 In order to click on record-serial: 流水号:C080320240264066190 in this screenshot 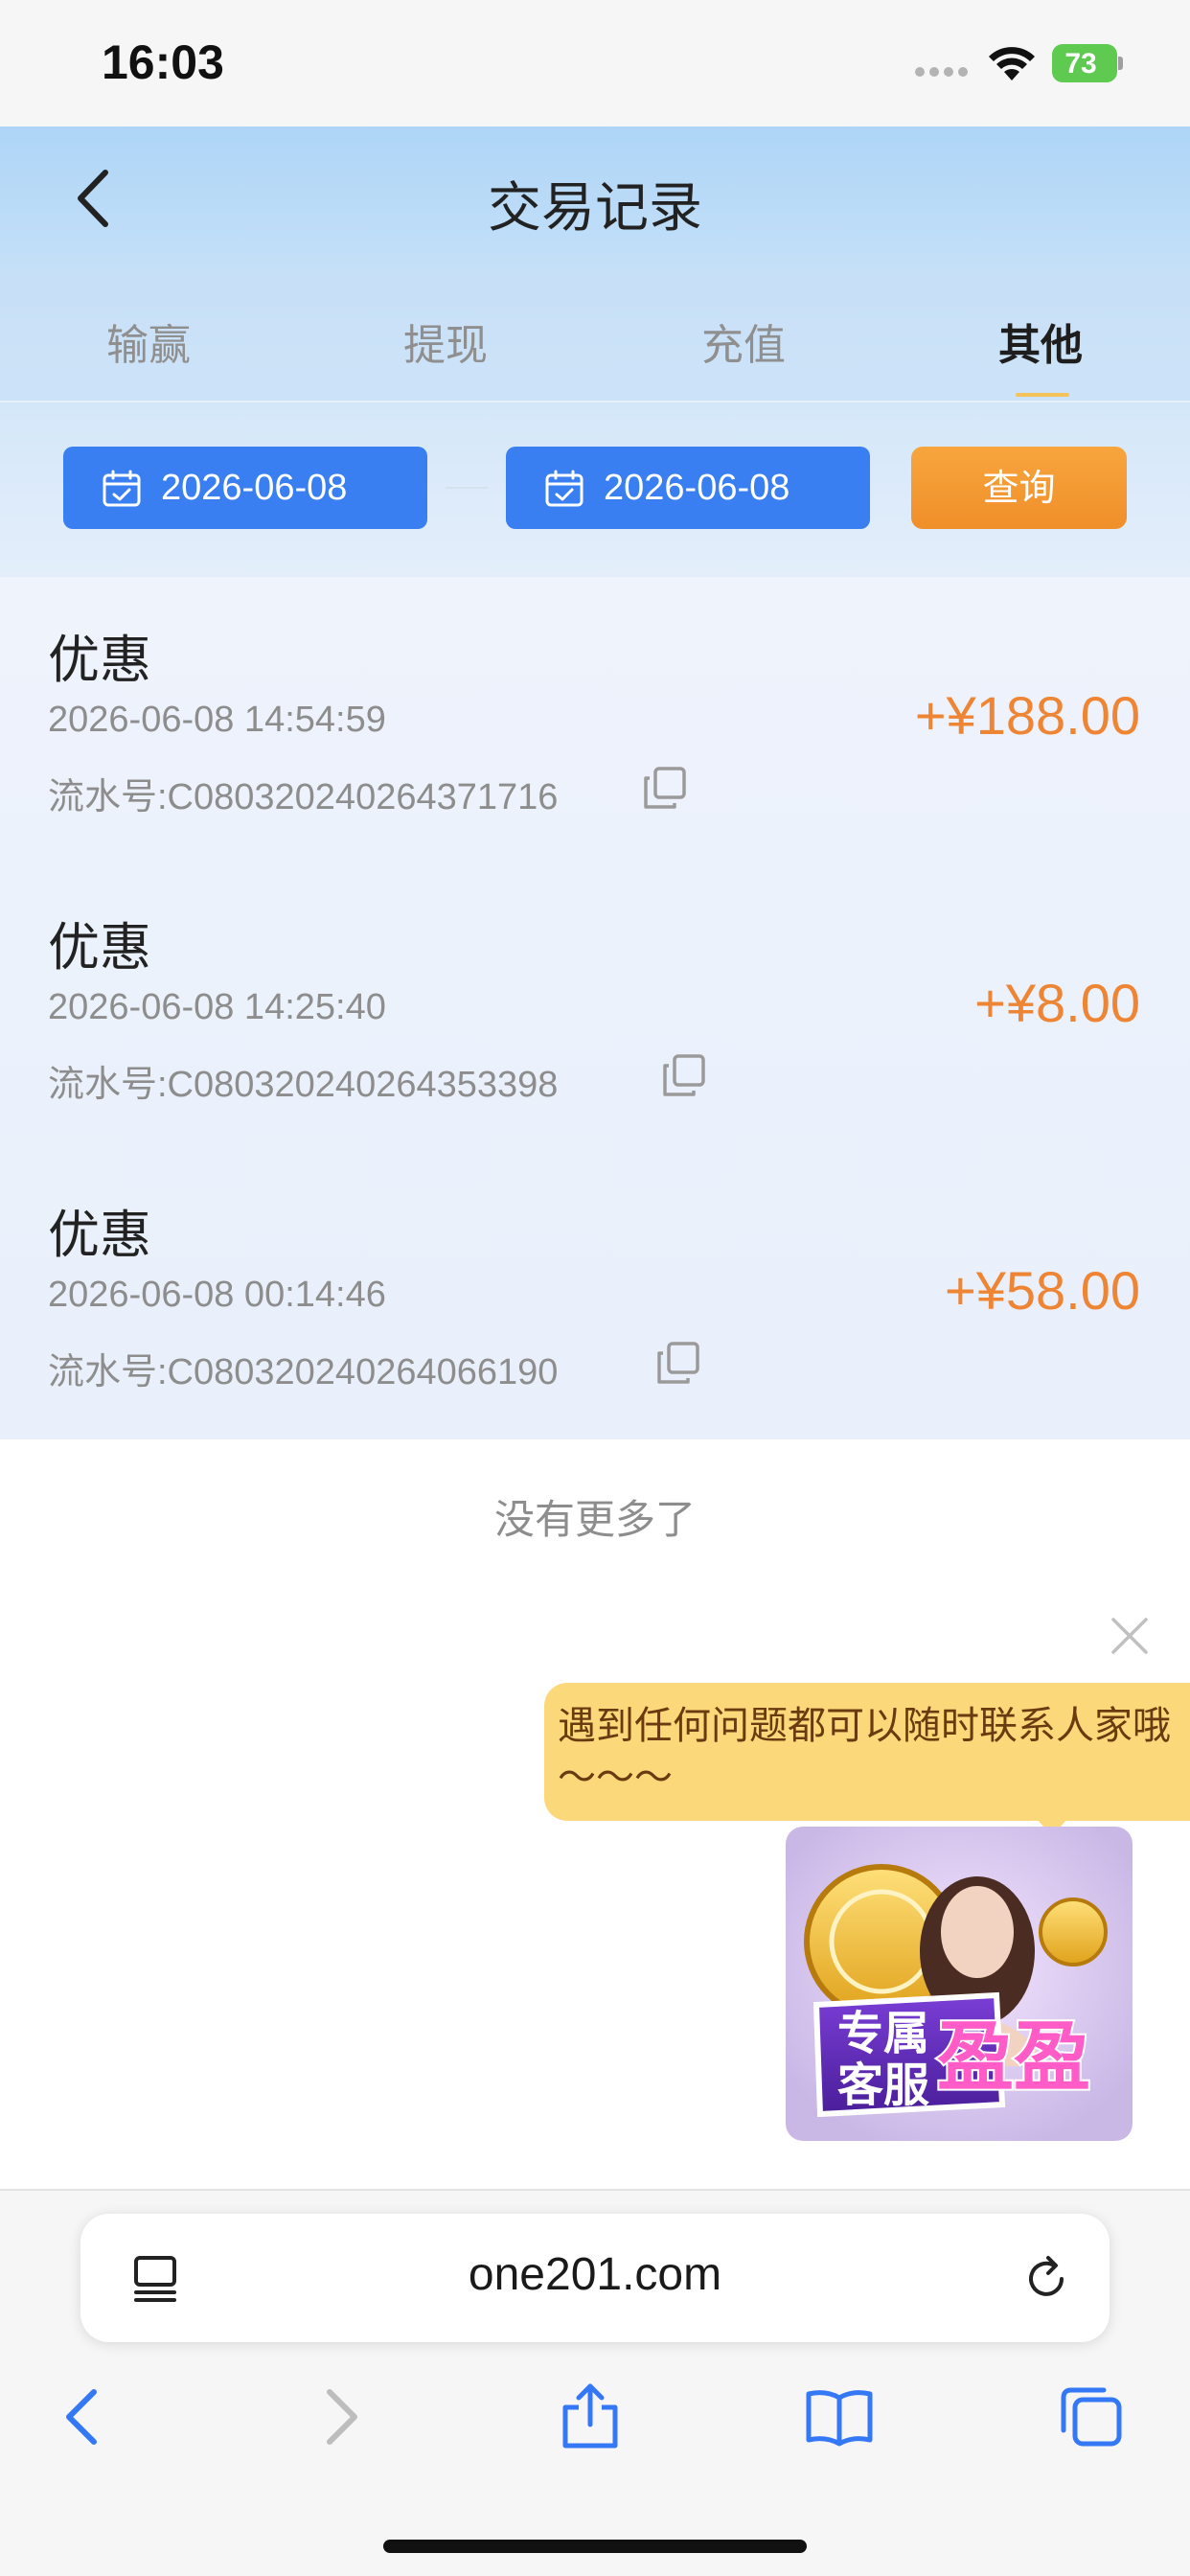, I will do `click(303, 1372)`.